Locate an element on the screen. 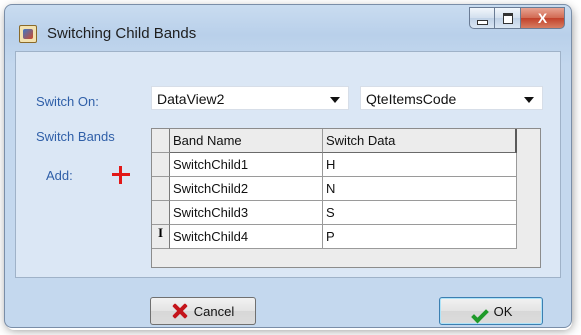  table-row: SwitchChild3 S is located at coordinates (334, 213).